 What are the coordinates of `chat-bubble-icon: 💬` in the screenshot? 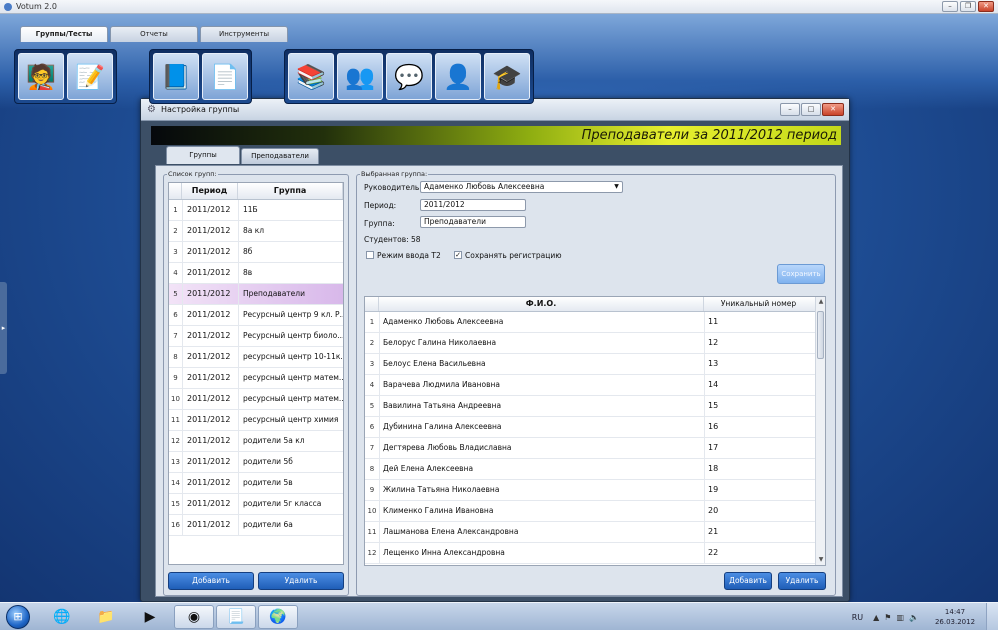 It's located at (409, 76).